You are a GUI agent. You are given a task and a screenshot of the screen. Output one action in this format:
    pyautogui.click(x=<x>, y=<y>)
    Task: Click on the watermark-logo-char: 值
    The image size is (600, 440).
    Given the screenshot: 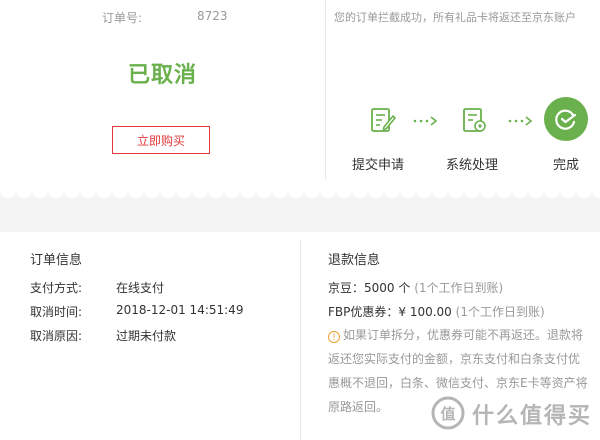 What is the action you would take?
    pyautogui.click(x=447, y=414)
    